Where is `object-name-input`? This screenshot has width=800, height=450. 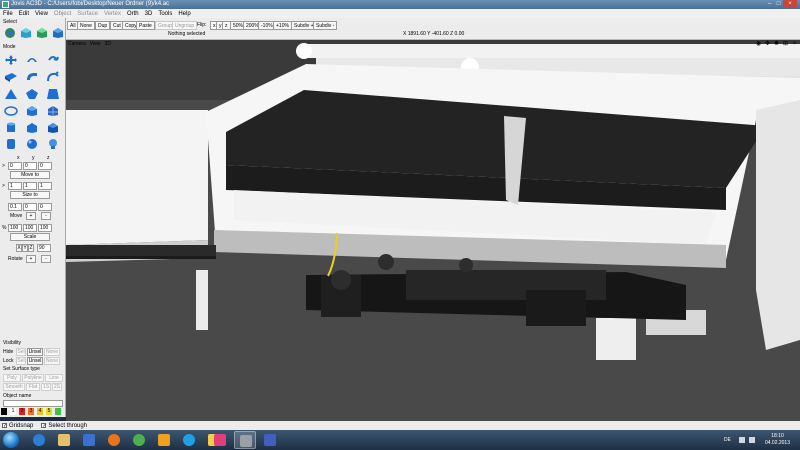 object-name-input is located at coordinates (33, 403).